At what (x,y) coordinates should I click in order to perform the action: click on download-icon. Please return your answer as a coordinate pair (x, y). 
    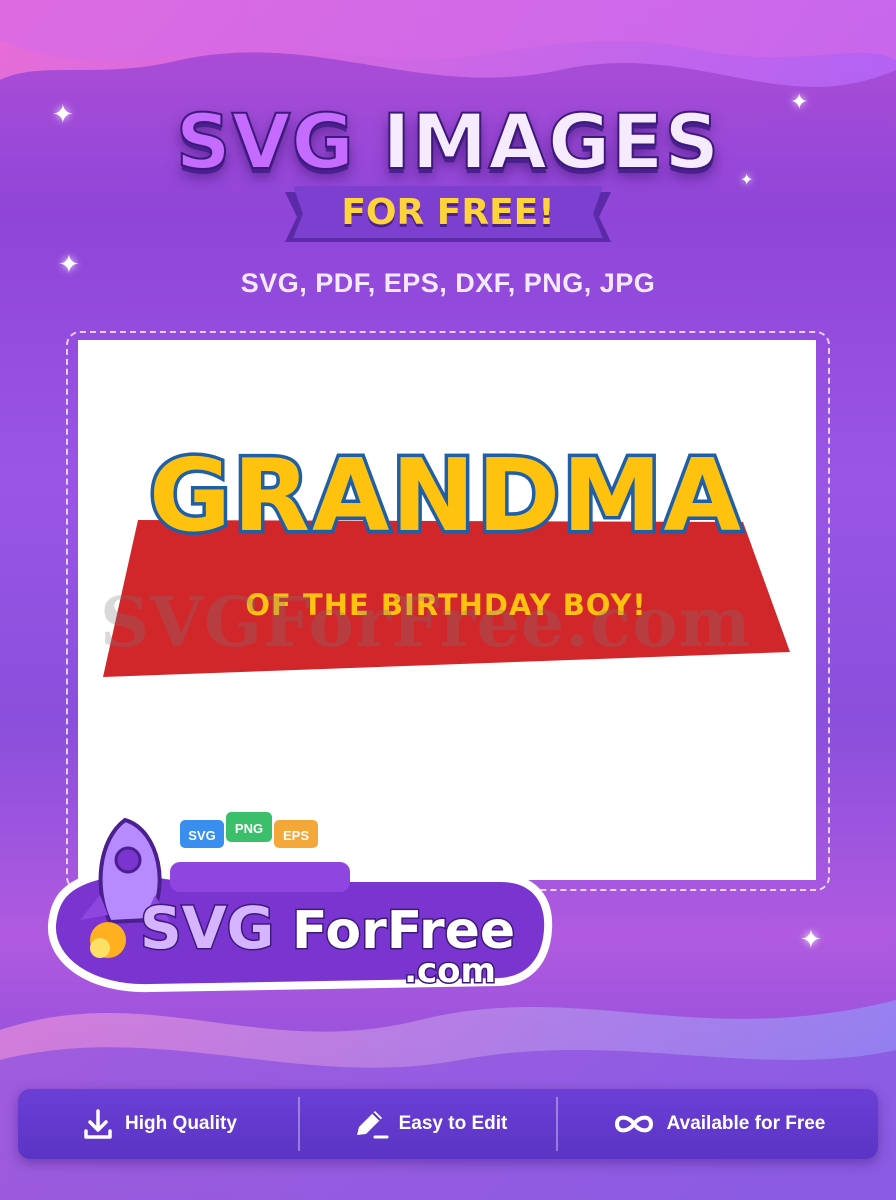
    Looking at the image, I should click on (98, 1124).